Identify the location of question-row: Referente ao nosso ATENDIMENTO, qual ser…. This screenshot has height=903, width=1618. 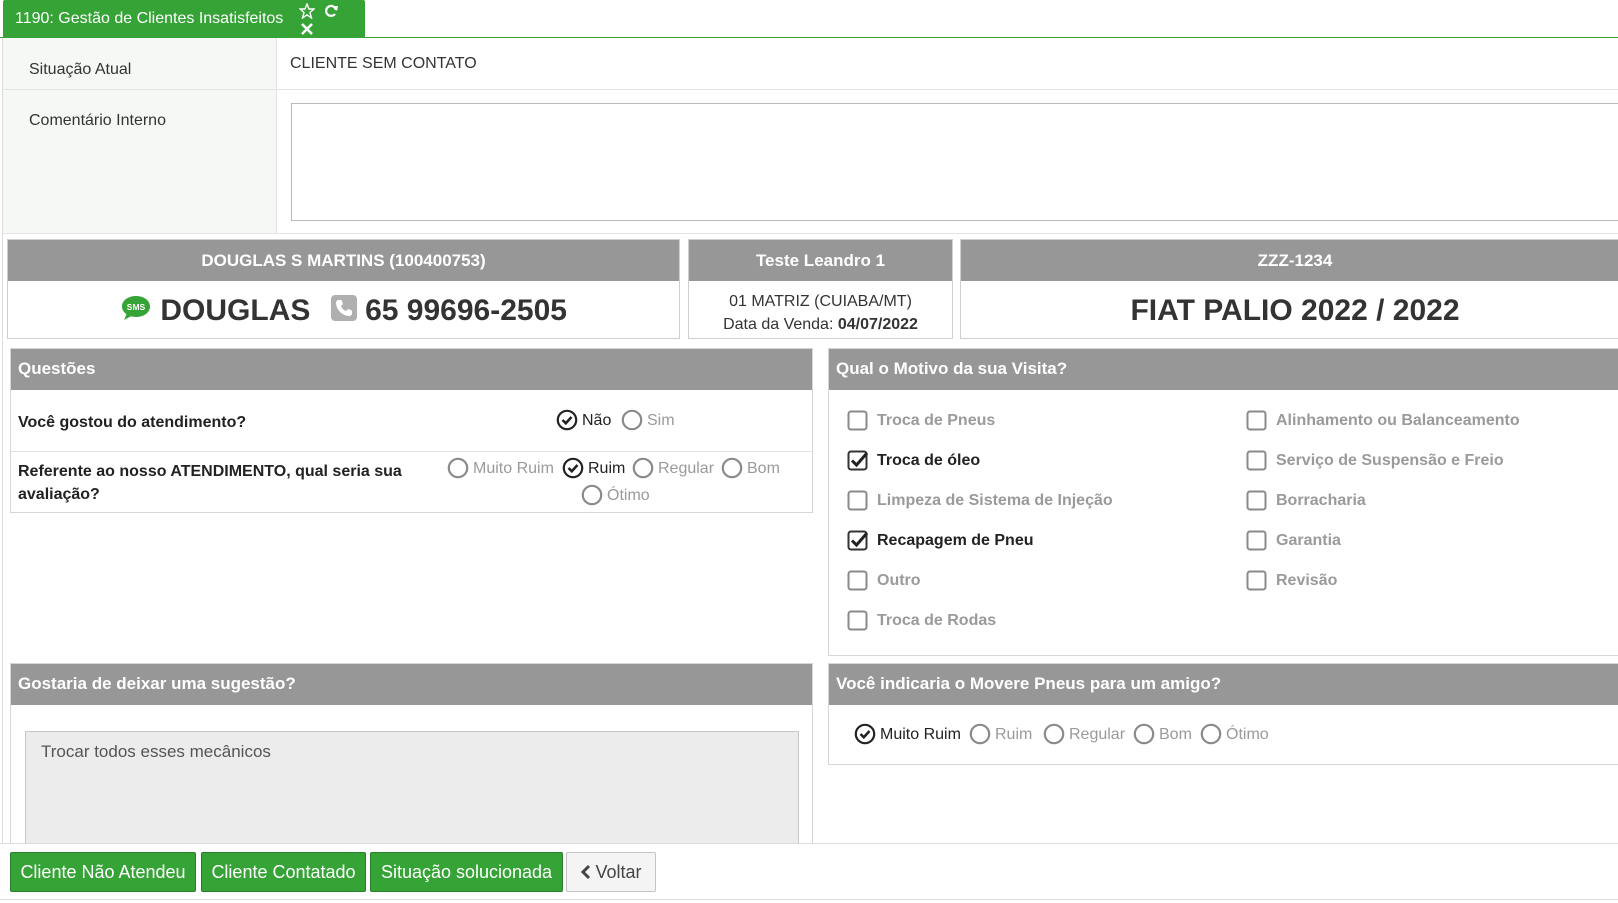
(411, 482).